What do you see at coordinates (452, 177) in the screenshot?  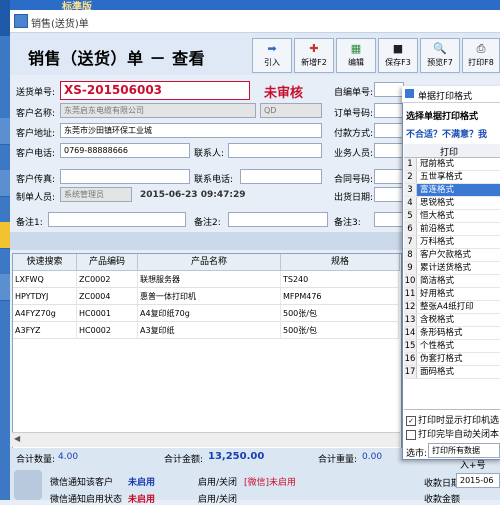 I see `format-list-item: 2 五世享格式` at bounding box center [452, 177].